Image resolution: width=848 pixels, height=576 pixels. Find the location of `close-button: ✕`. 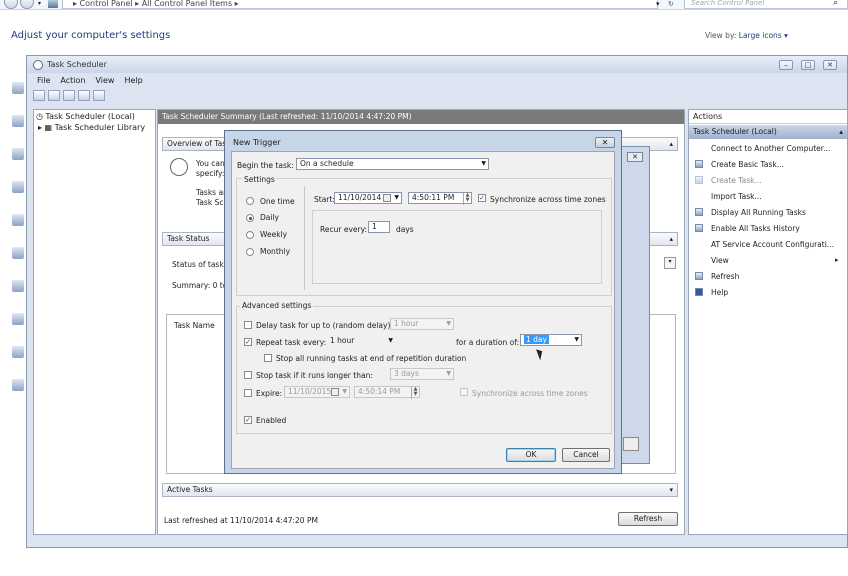

close-button: ✕ is located at coordinates (830, 65).